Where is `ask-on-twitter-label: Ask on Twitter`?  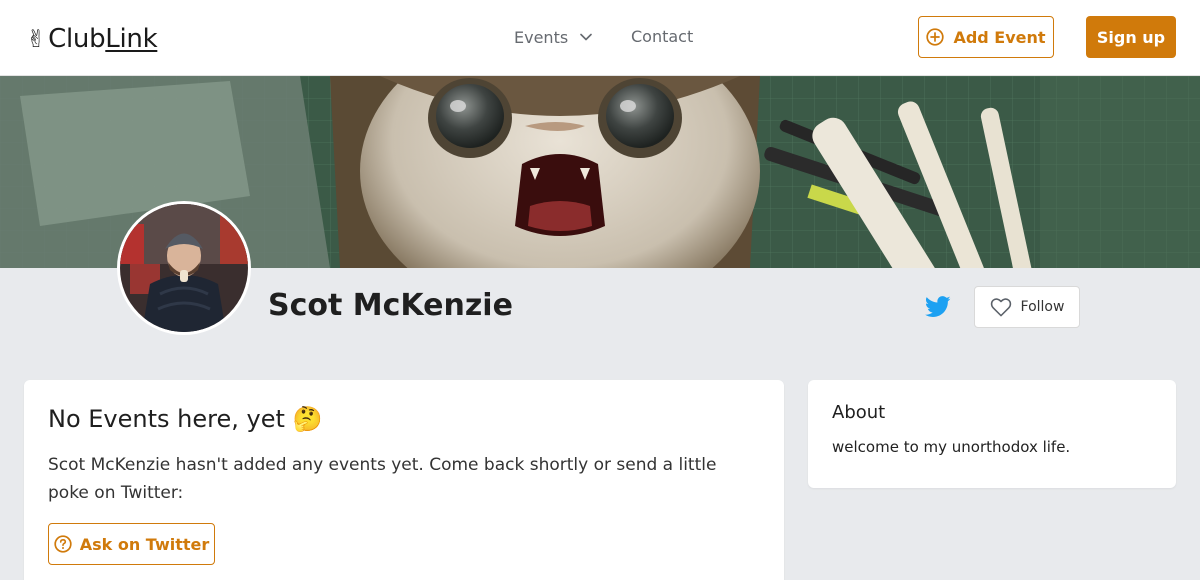 ask-on-twitter-label: Ask on Twitter is located at coordinates (144, 544).